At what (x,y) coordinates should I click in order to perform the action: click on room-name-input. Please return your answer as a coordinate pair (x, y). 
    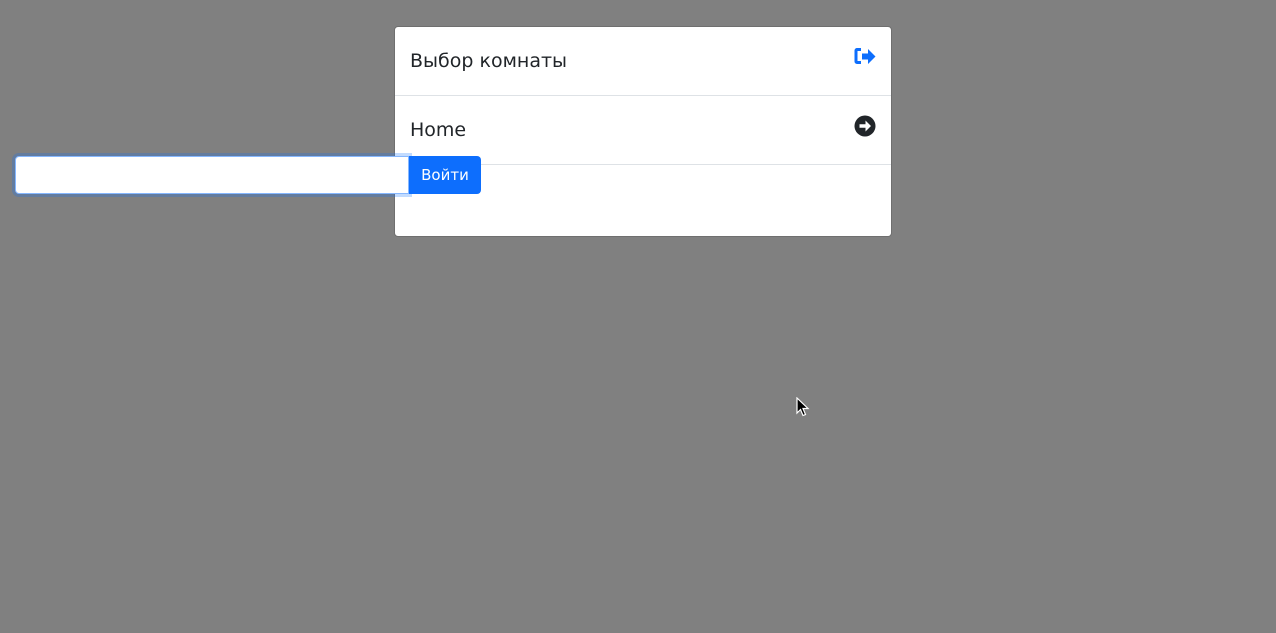
    Looking at the image, I should click on (212, 175).